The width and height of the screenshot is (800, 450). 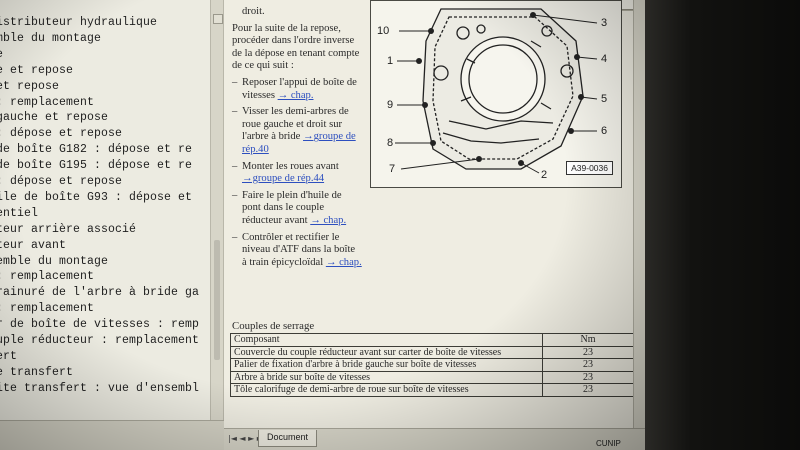 What do you see at coordinates (386, 377) in the screenshot?
I see `component-cell: Arbre à bride sur boîte de vitesses` at bounding box center [386, 377].